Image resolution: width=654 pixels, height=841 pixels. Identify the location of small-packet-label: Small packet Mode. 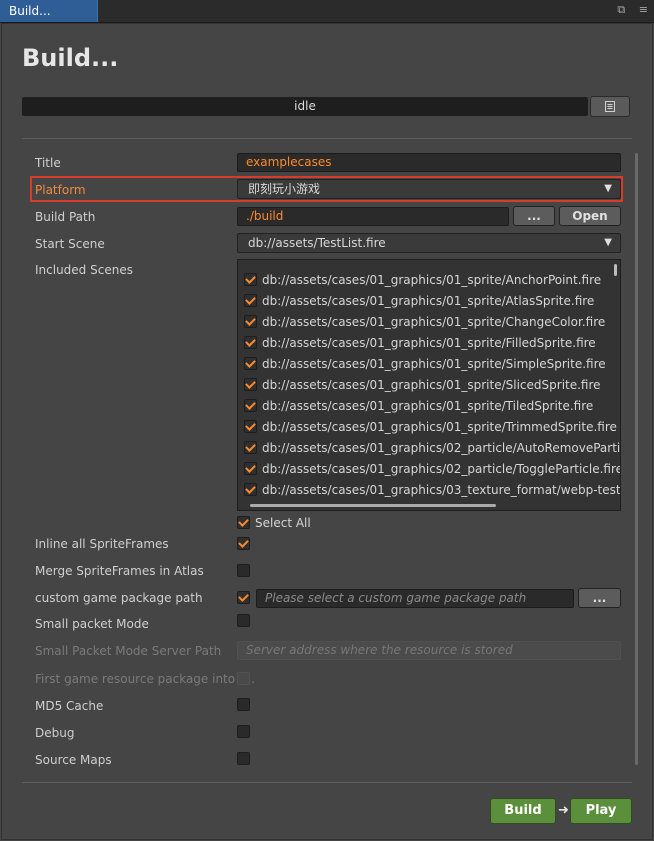
(92, 624).